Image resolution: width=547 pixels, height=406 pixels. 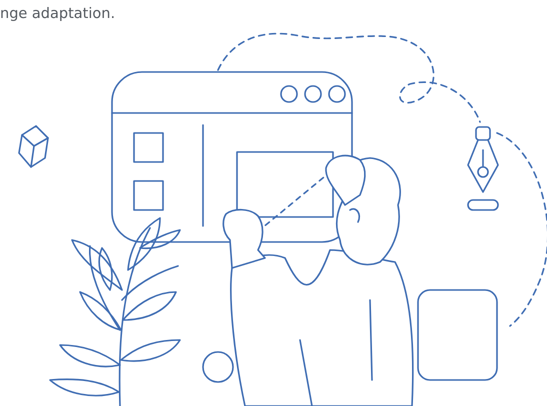 I want to click on circle-shape, so click(x=218, y=367).